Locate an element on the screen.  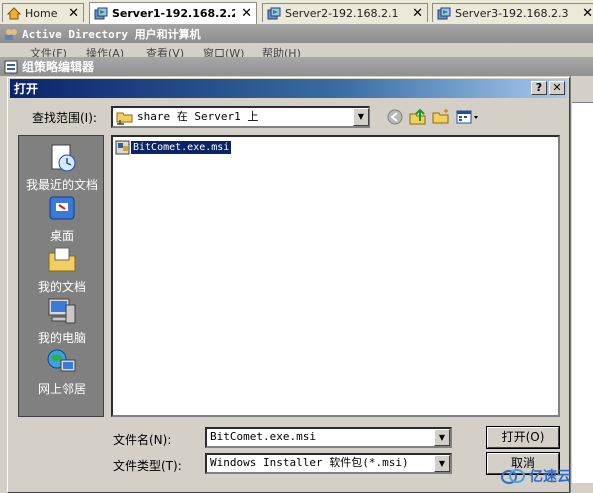
filename-label: 文件名(N): is located at coordinates (142, 440).